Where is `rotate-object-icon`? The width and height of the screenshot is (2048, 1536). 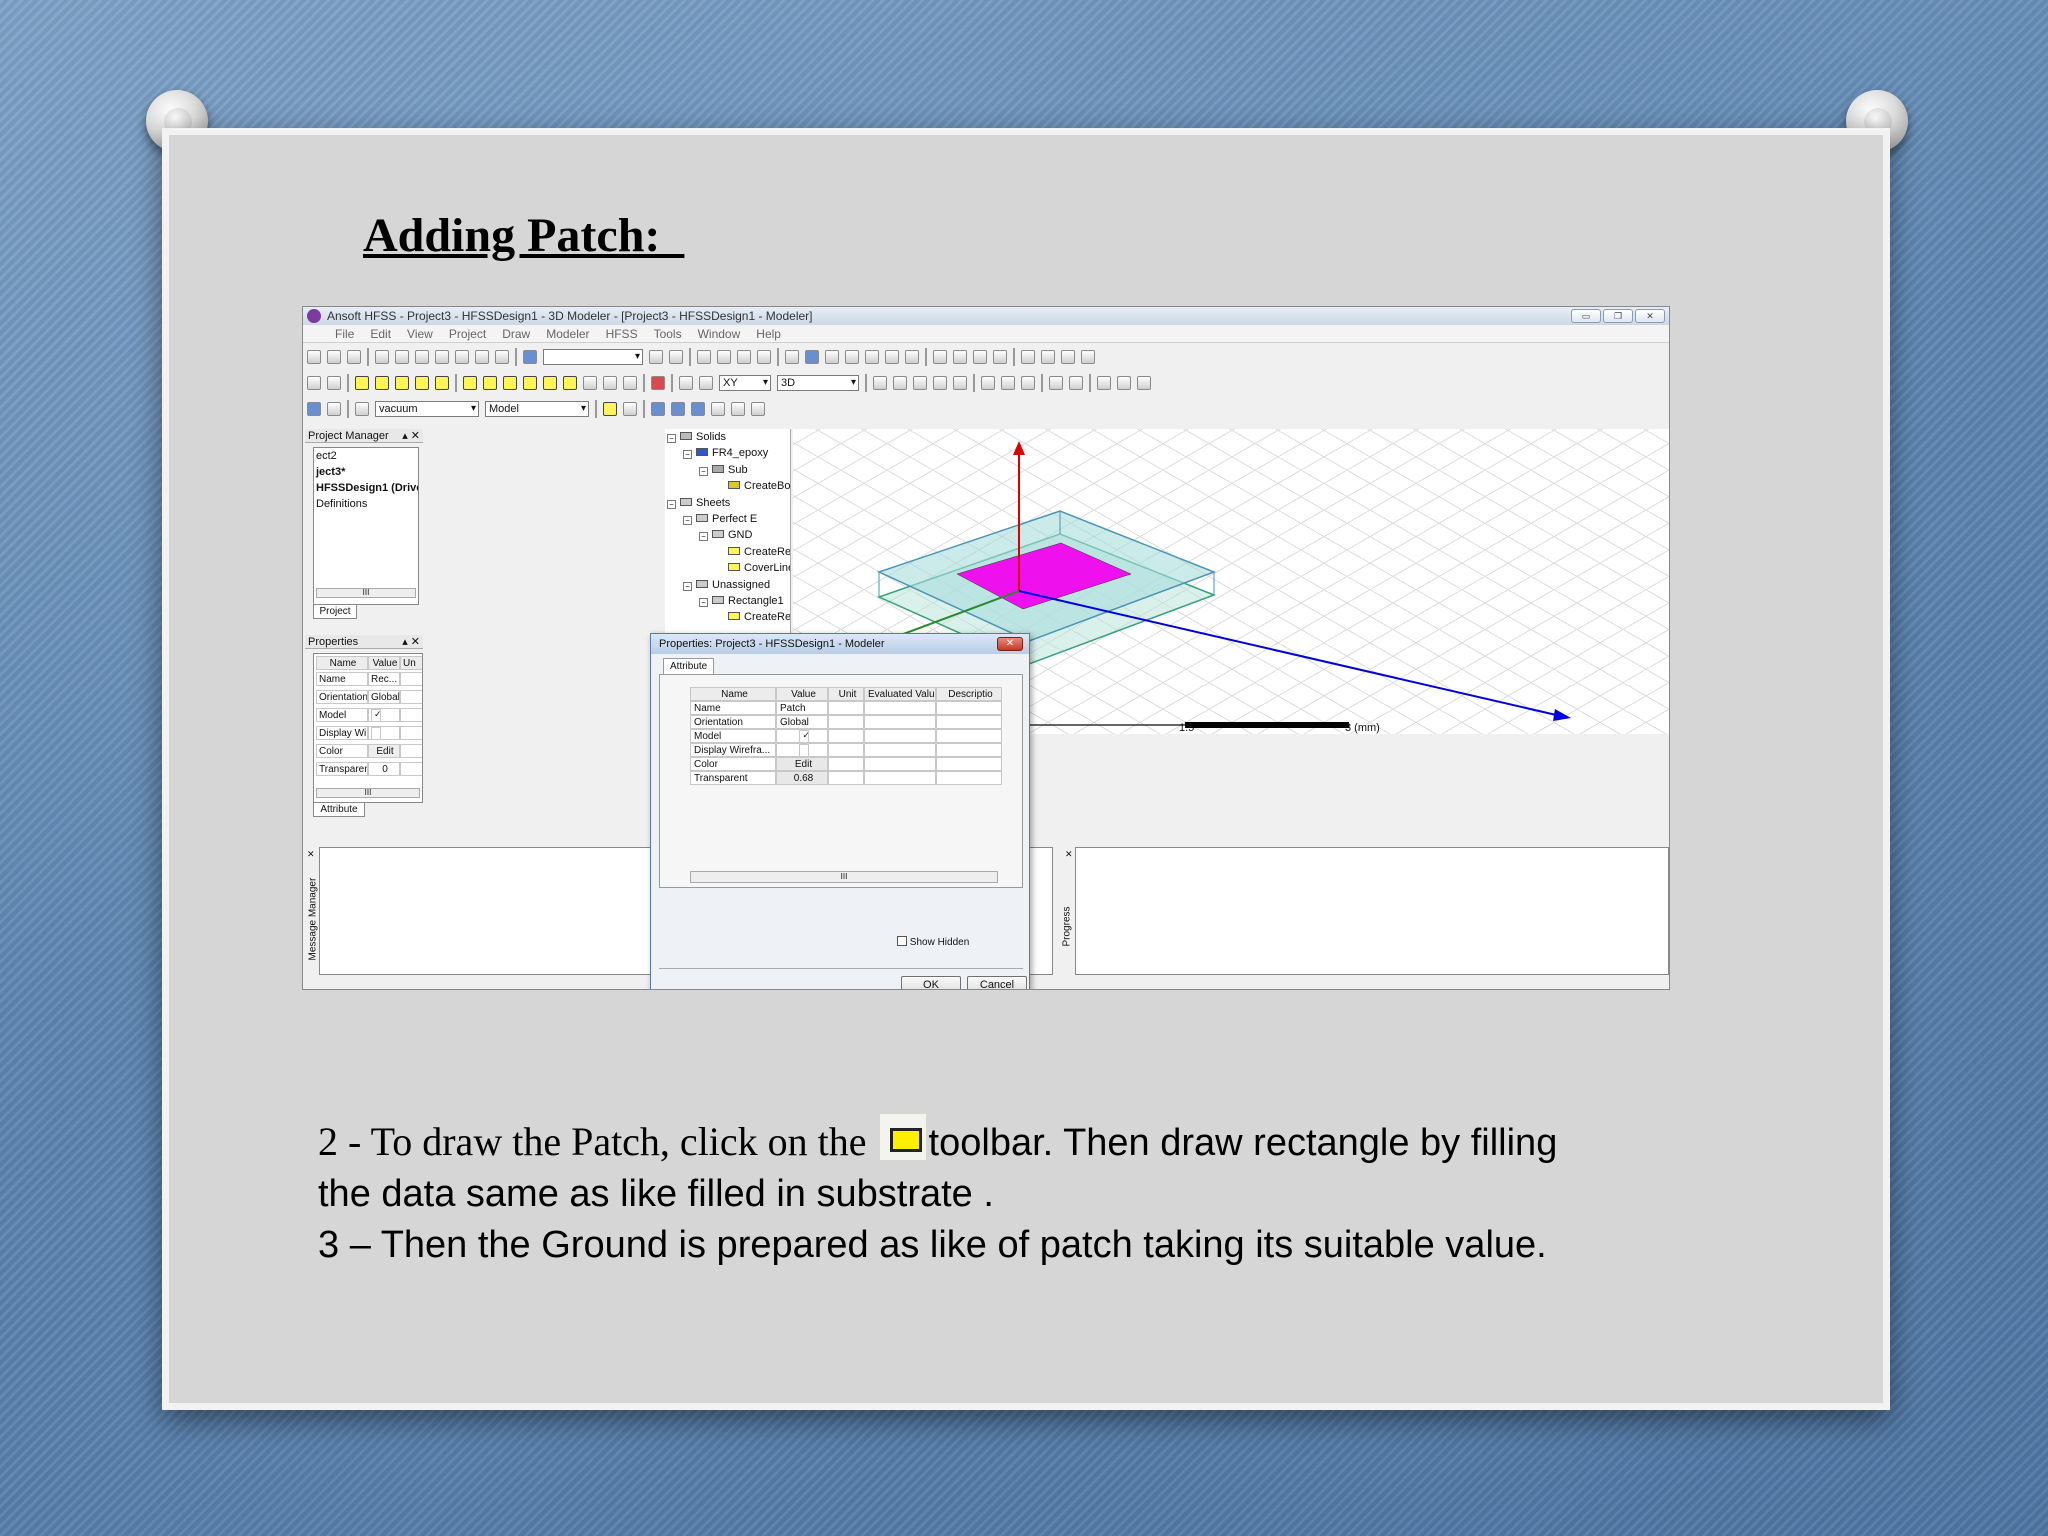
rotate-object-icon is located at coordinates (1008, 383).